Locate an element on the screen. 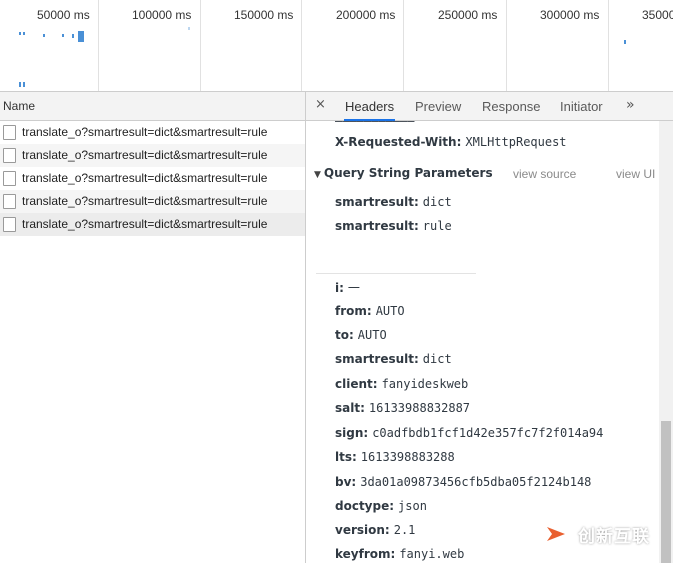 The width and height of the screenshot is (673, 563). form-key: smartresult: is located at coordinates (377, 359).